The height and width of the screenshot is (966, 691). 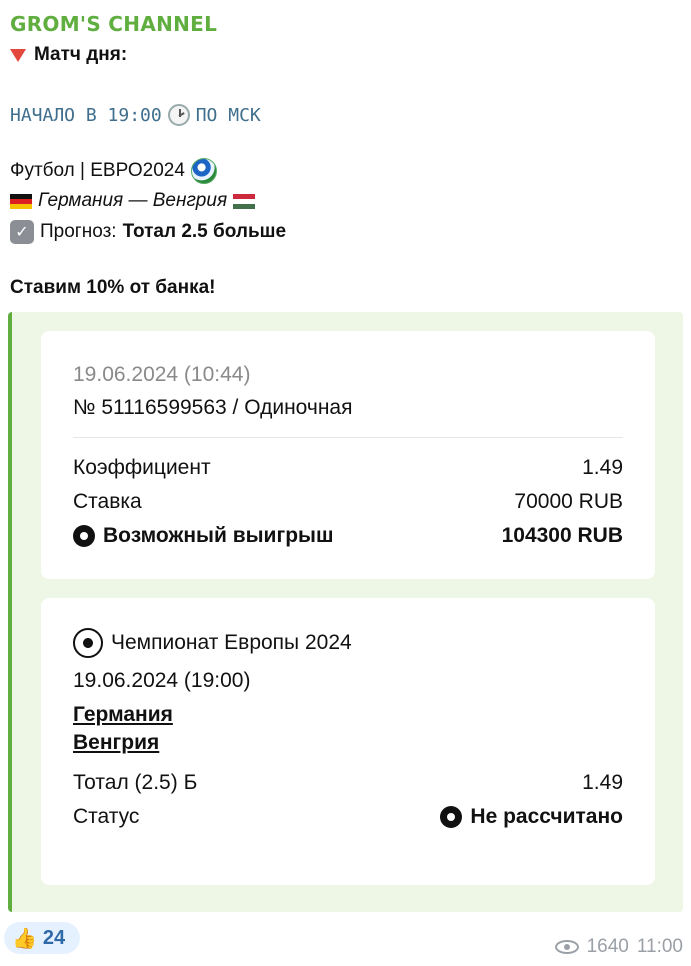 What do you see at coordinates (546, 816) in the screenshot?
I see `status-value: Не рассчитано` at bounding box center [546, 816].